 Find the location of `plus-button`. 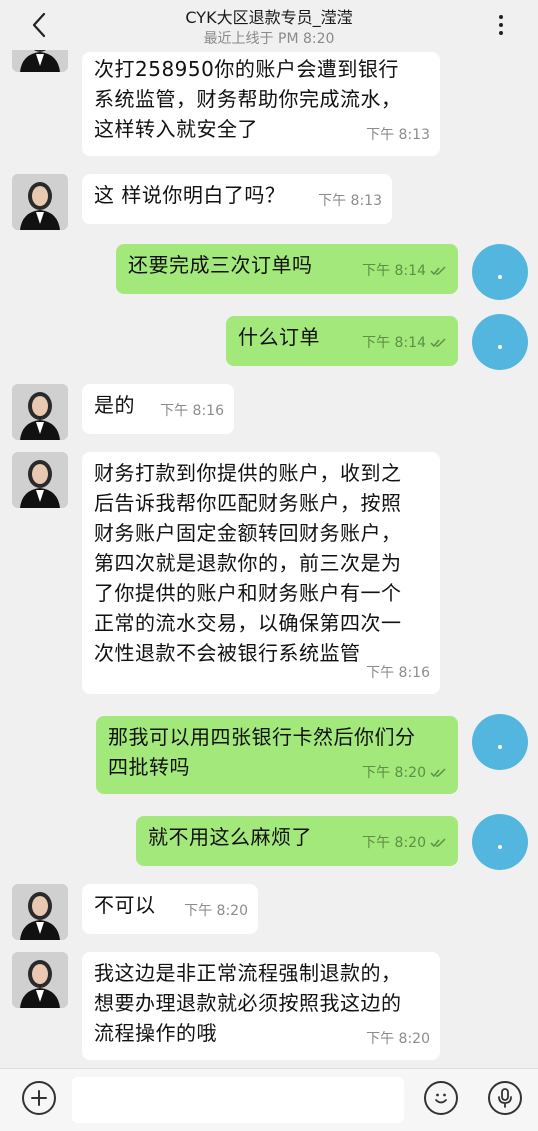

plus-button is located at coordinates (39, 1098).